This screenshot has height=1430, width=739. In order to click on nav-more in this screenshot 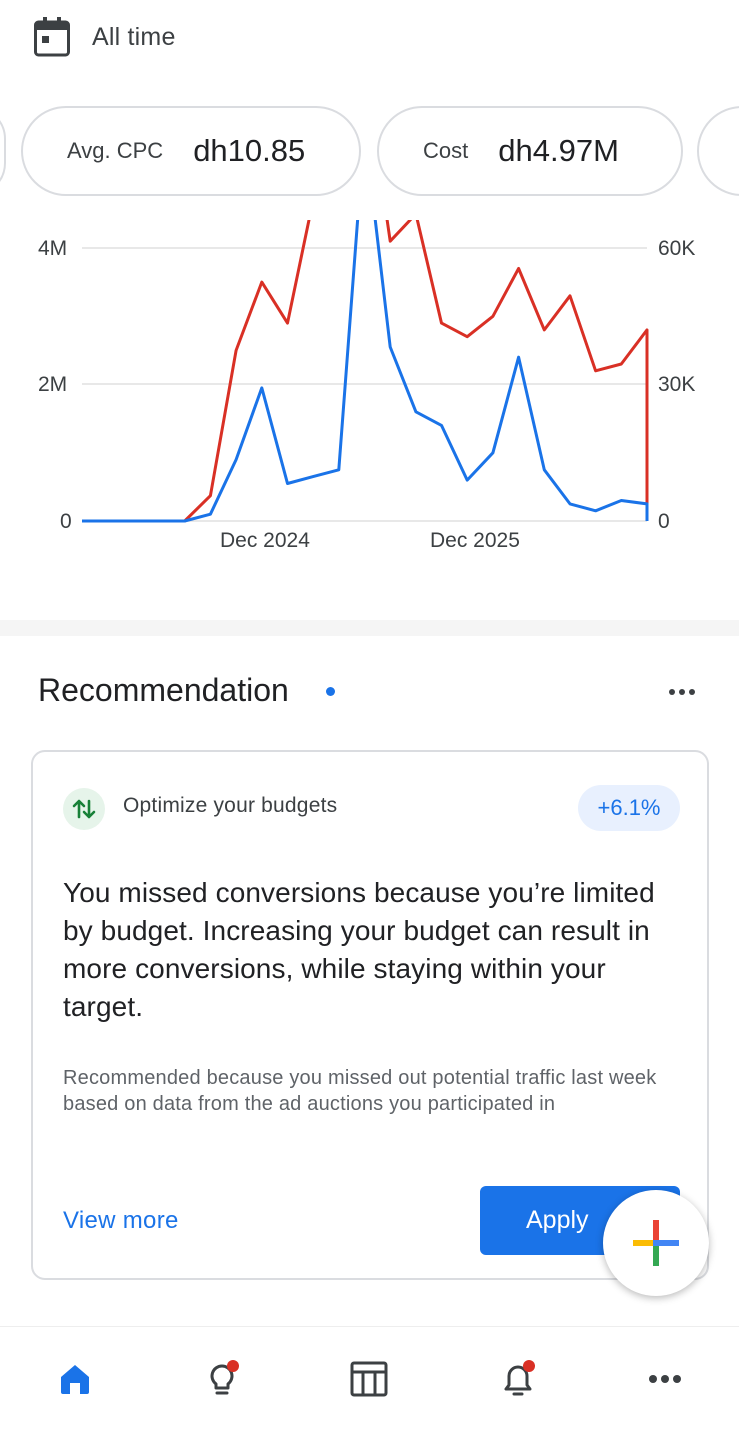, I will do `click(665, 1379)`.